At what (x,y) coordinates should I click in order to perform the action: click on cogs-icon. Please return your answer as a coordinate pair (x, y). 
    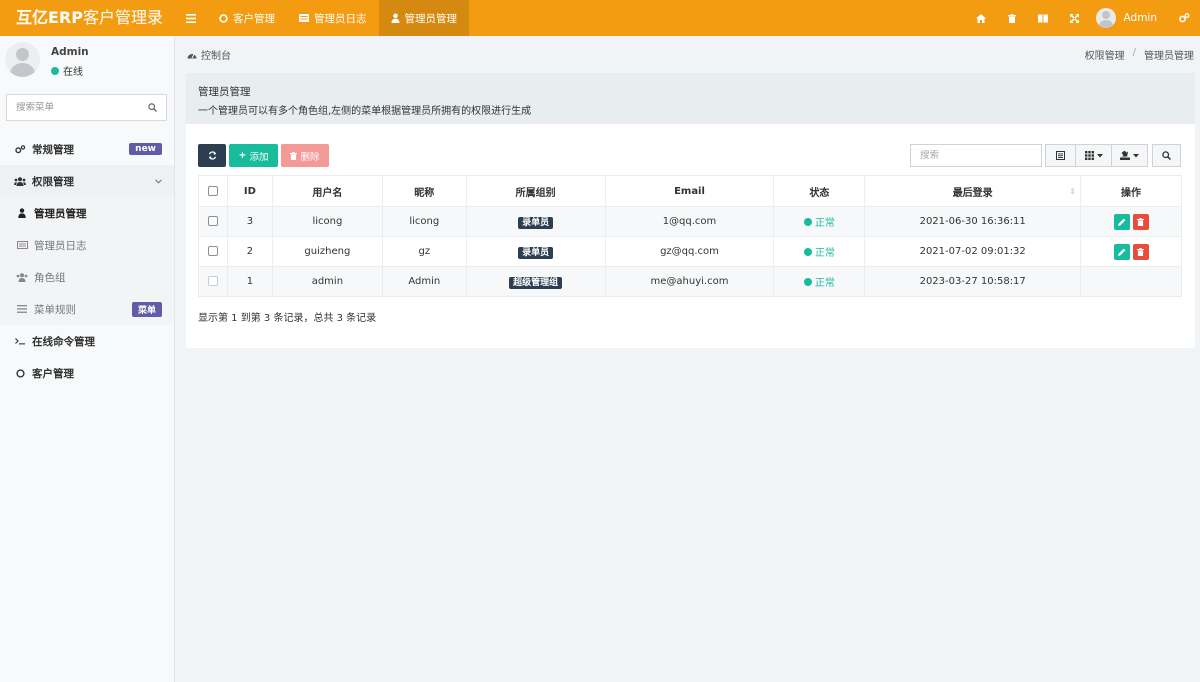
    Looking at the image, I should click on (20, 149).